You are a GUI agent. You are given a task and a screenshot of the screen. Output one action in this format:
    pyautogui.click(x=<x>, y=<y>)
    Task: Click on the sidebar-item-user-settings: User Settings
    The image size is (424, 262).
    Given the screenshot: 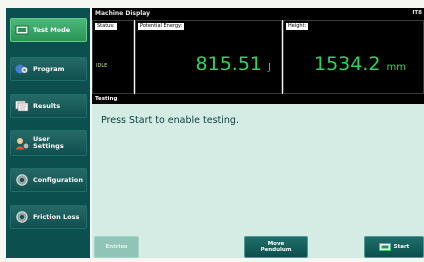 What is the action you would take?
    pyautogui.click(x=48, y=143)
    